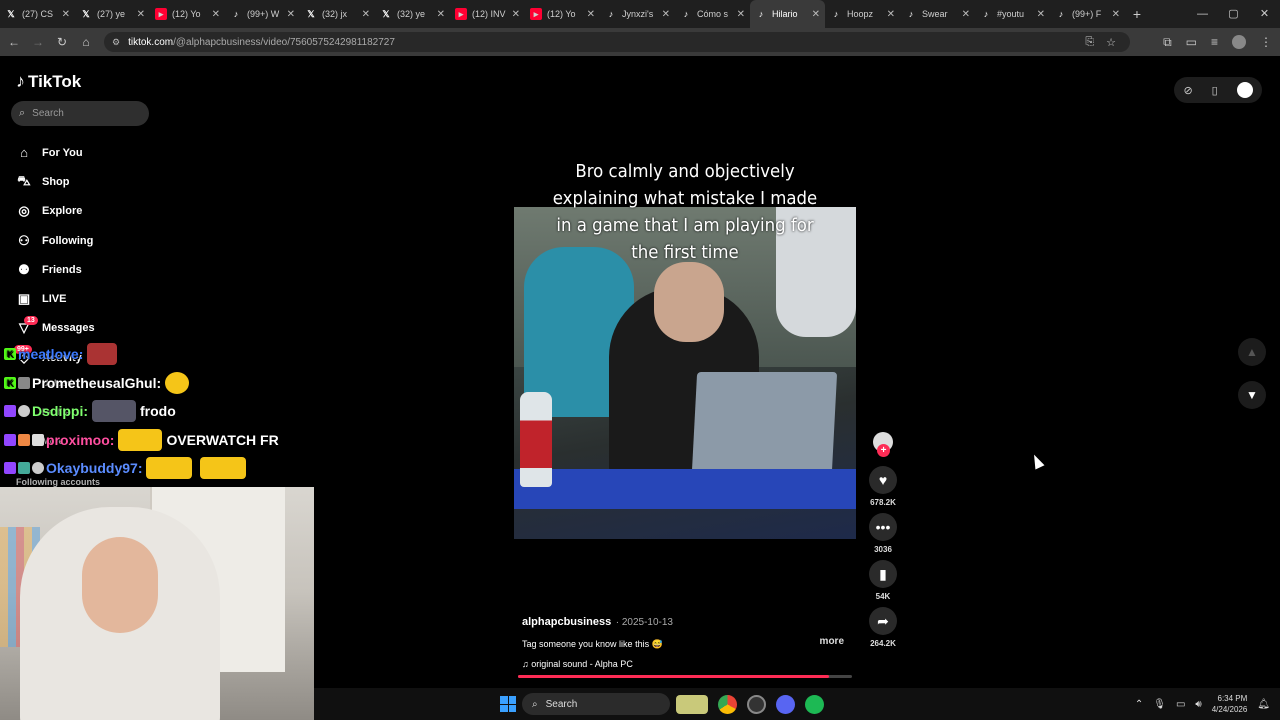 This screenshot has height=720, width=1280. Describe the element at coordinates (86, 42) in the screenshot. I see `home-button-icon: ⌂` at that location.